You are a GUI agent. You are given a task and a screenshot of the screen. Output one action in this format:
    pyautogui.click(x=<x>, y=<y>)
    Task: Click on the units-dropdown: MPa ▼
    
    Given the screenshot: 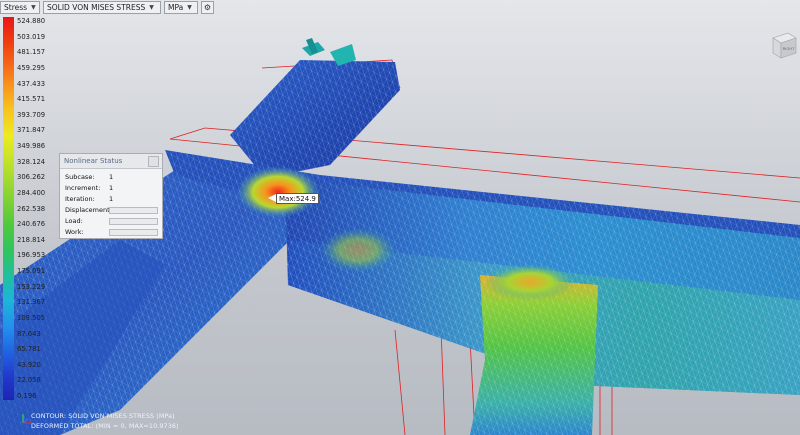 What is the action you would take?
    pyautogui.click(x=181, y=7)
    